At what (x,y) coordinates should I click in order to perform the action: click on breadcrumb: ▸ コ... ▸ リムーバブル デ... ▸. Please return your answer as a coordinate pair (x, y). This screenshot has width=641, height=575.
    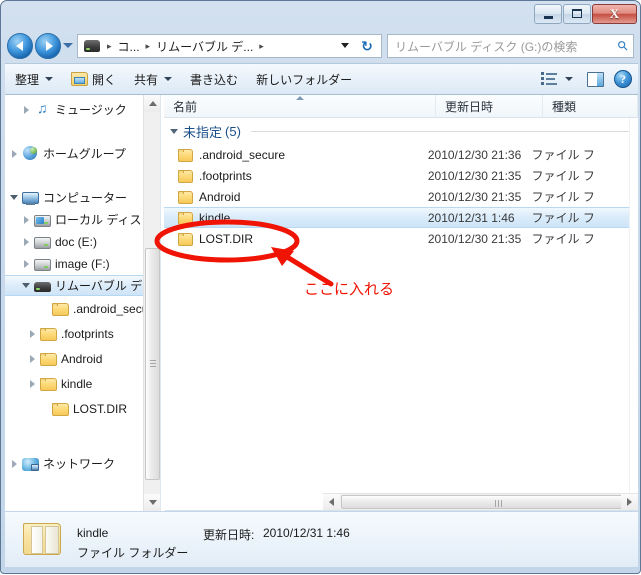
    Looking at the image, I should click on (229, 46).